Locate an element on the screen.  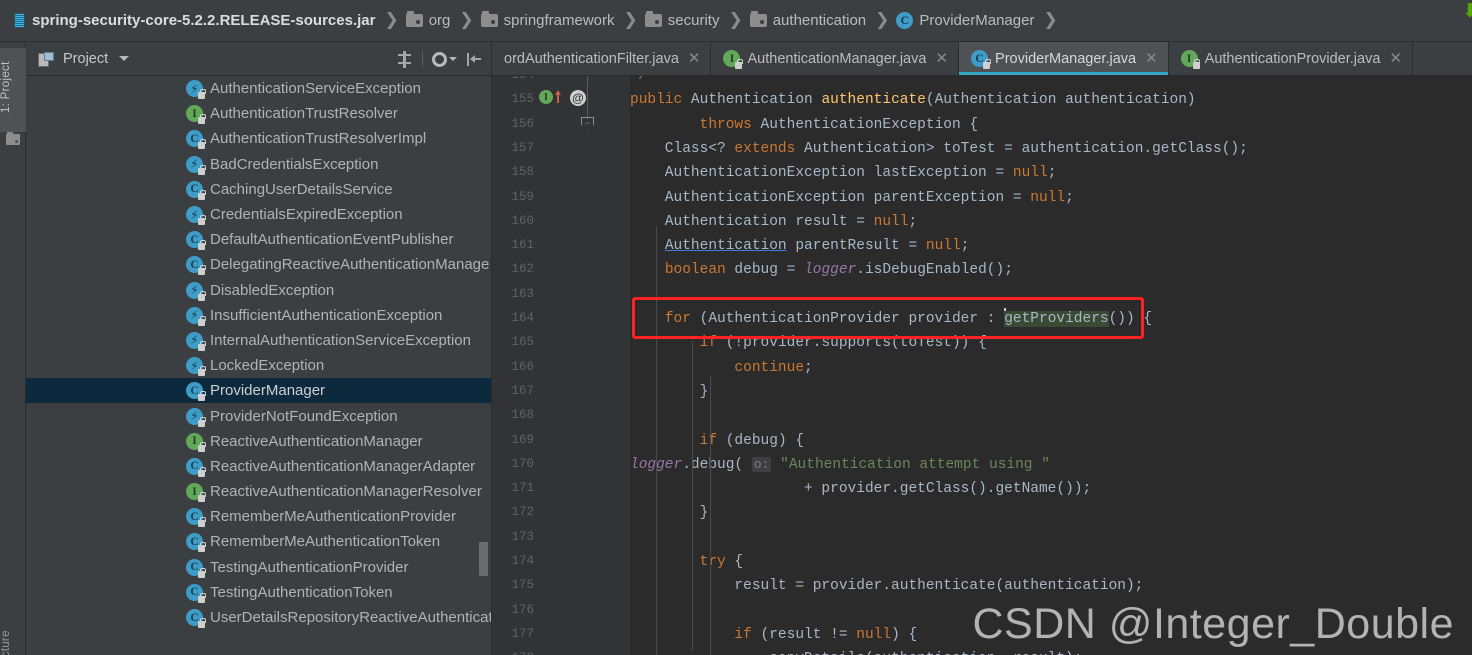
tree-item-testingauthenticationtoken: C TestingAuthenticationToken is located at coordinates (259, 592).